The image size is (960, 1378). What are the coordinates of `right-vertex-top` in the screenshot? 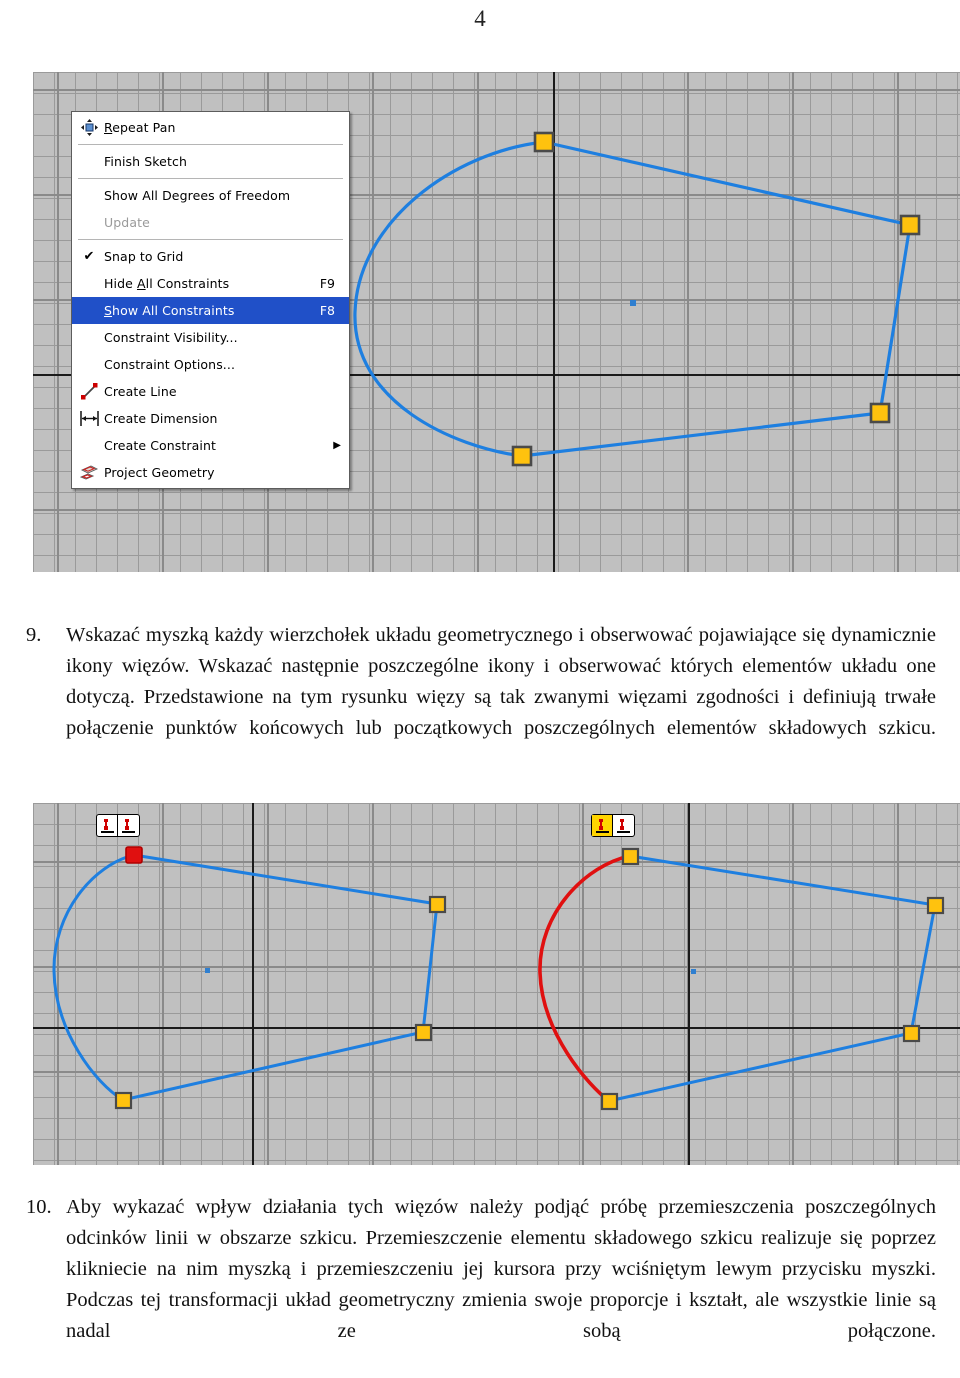 It's located at (630, 856).